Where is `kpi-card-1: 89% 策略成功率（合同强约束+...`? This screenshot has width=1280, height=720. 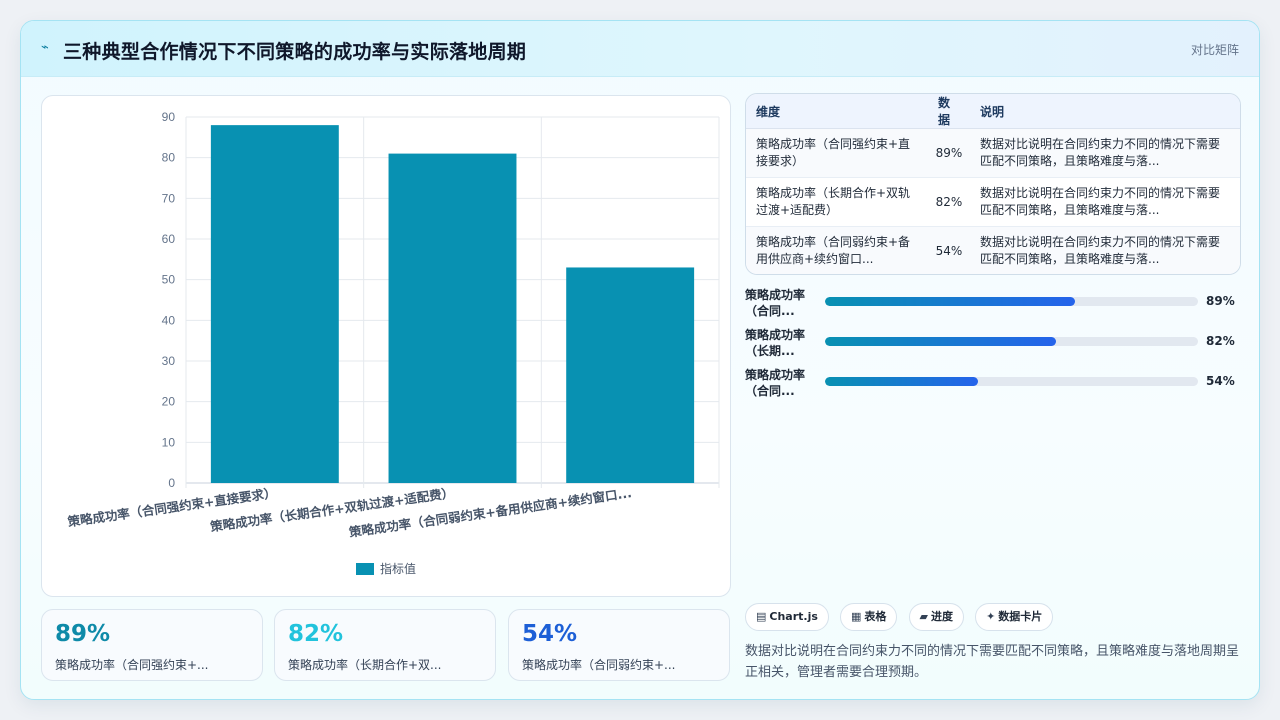
kpi-card-1: 89% 策略成功率（合同强约束+... is located at coordinates (152, 645).